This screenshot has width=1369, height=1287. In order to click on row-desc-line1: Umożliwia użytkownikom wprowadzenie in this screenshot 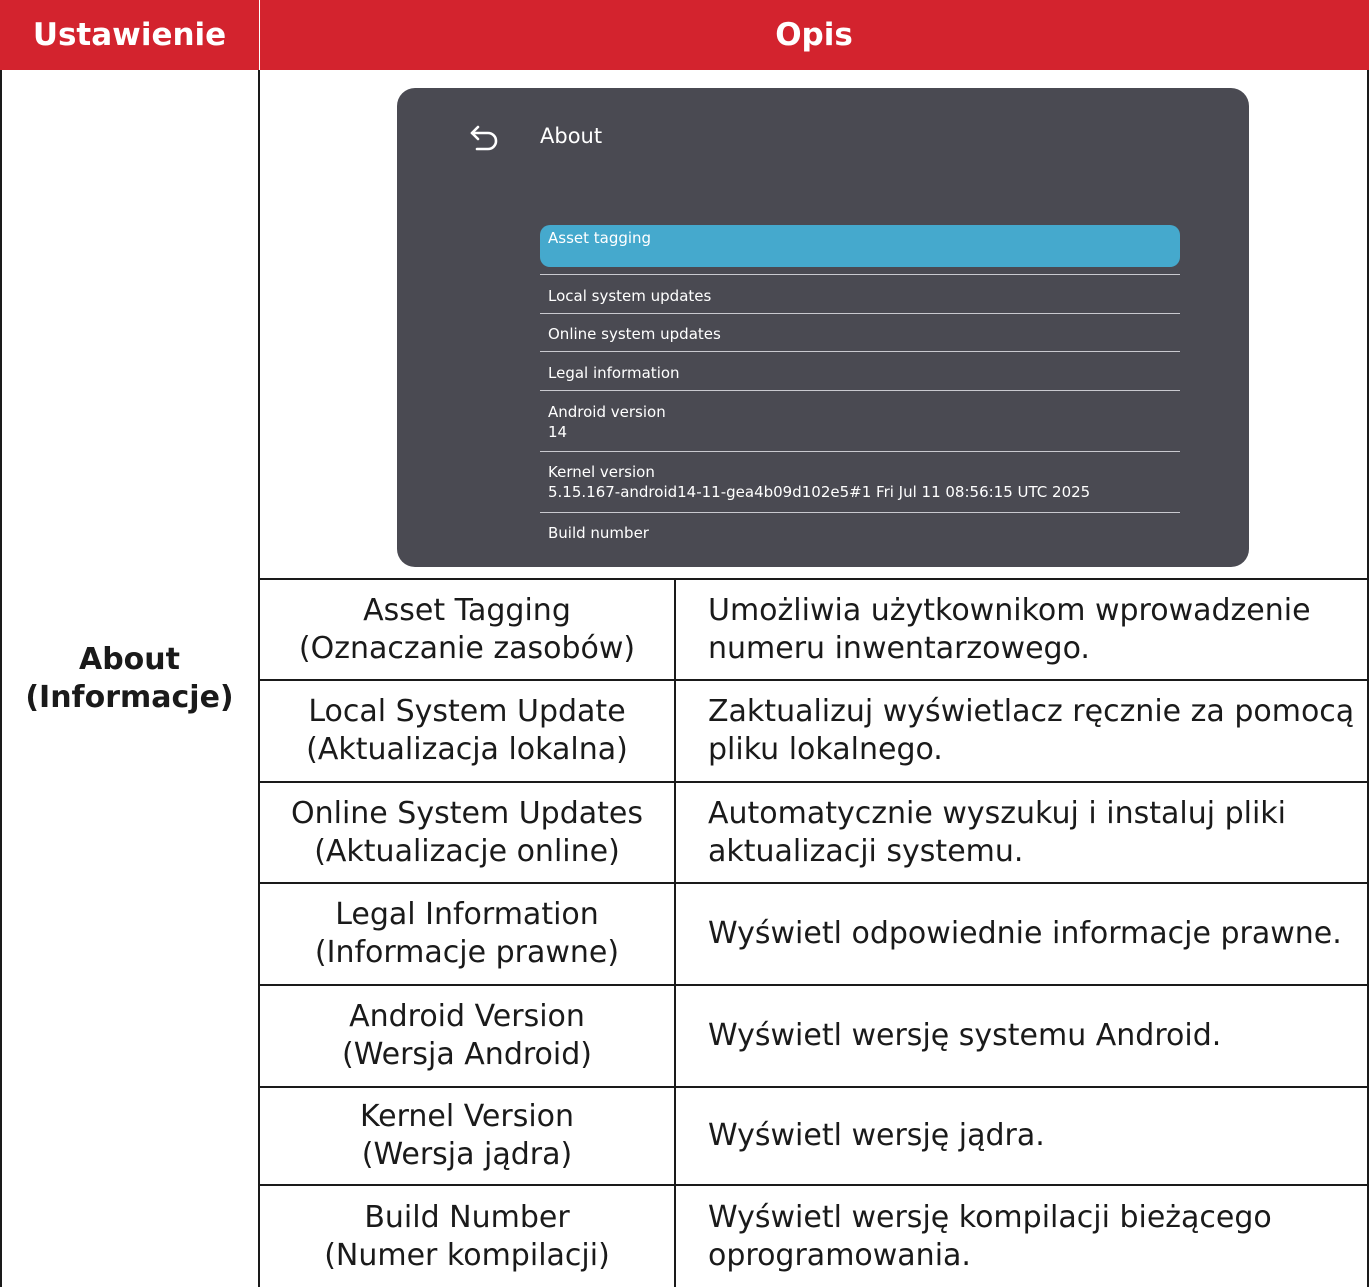, I will do `click(1009, 610)`.